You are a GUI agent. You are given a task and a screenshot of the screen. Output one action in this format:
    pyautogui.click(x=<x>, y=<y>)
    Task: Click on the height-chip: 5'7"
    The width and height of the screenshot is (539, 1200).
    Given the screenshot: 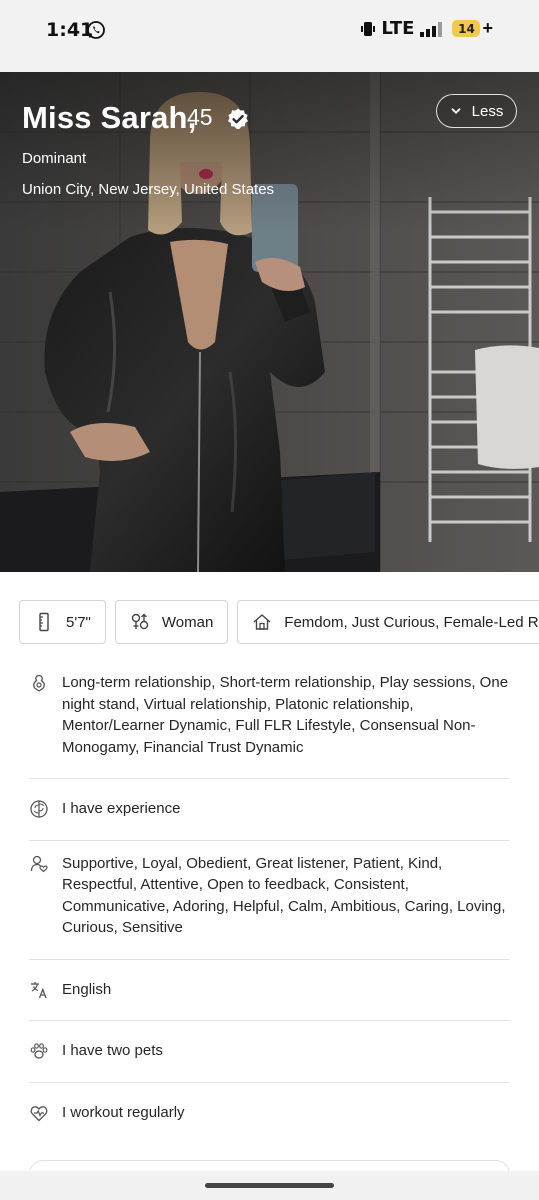 What is the action you would take?
    pyautogui.click(x=62, y=622)
    